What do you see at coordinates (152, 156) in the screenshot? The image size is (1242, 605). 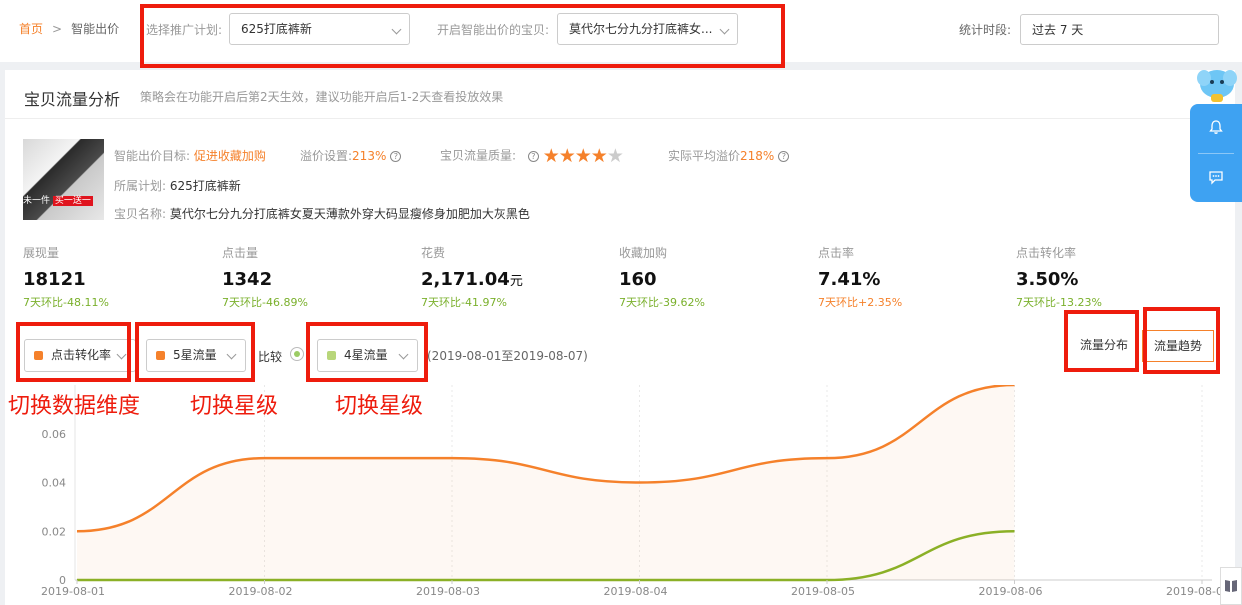 I see `goal-label: 智能出价目标:` at bounding box center [152, 156].